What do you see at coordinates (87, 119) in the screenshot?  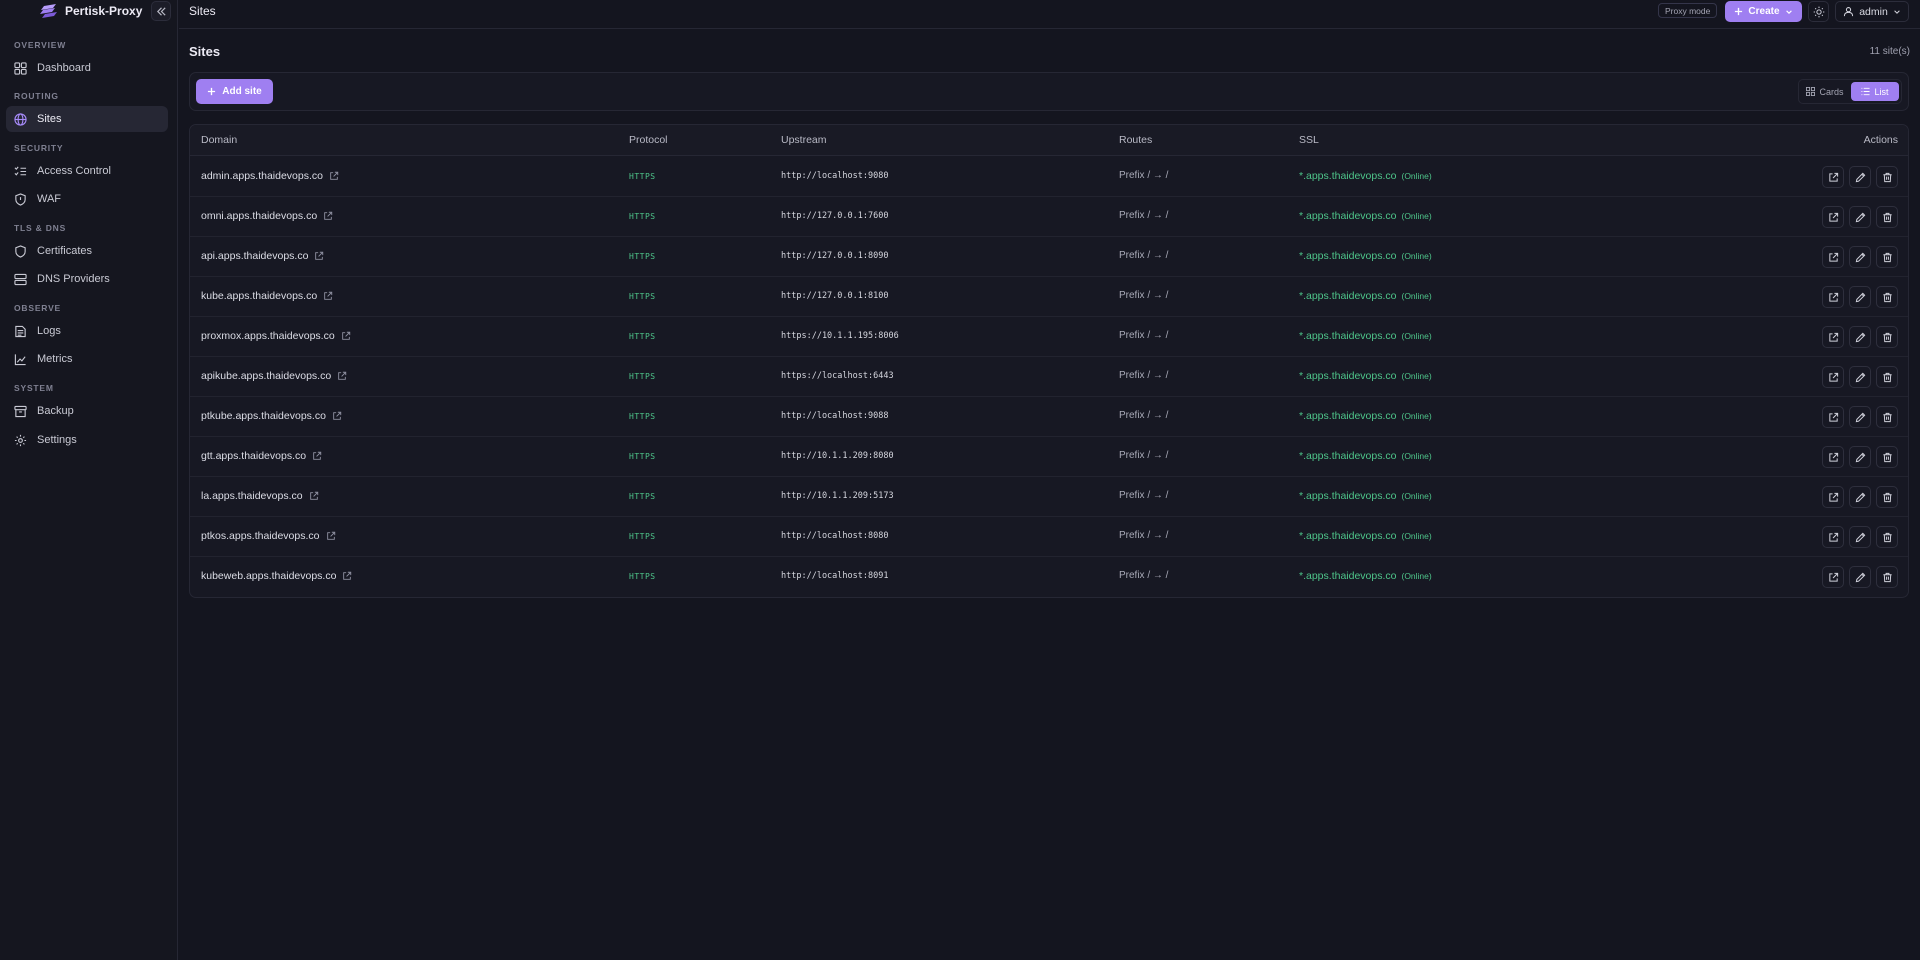 I see `sidebar-item-sites: Sites` at bounding box center [87, 119].